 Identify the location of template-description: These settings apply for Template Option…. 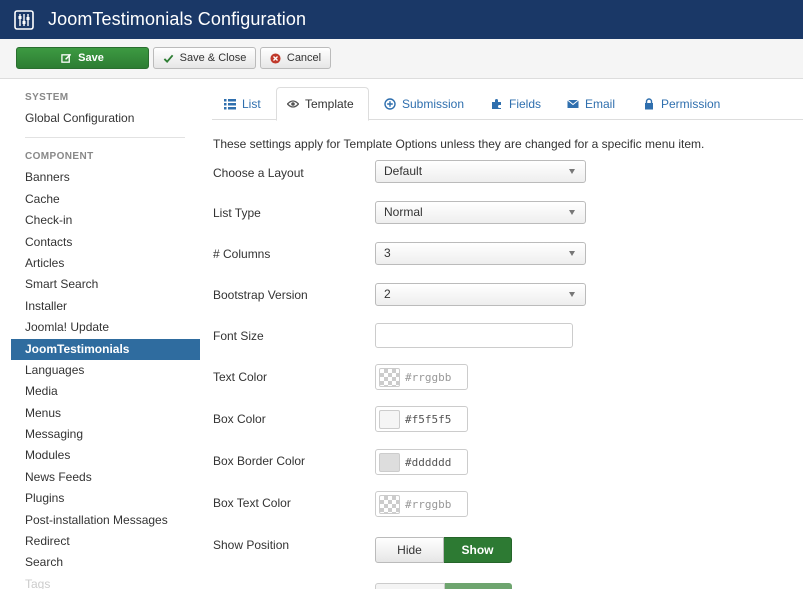
(459, 144).